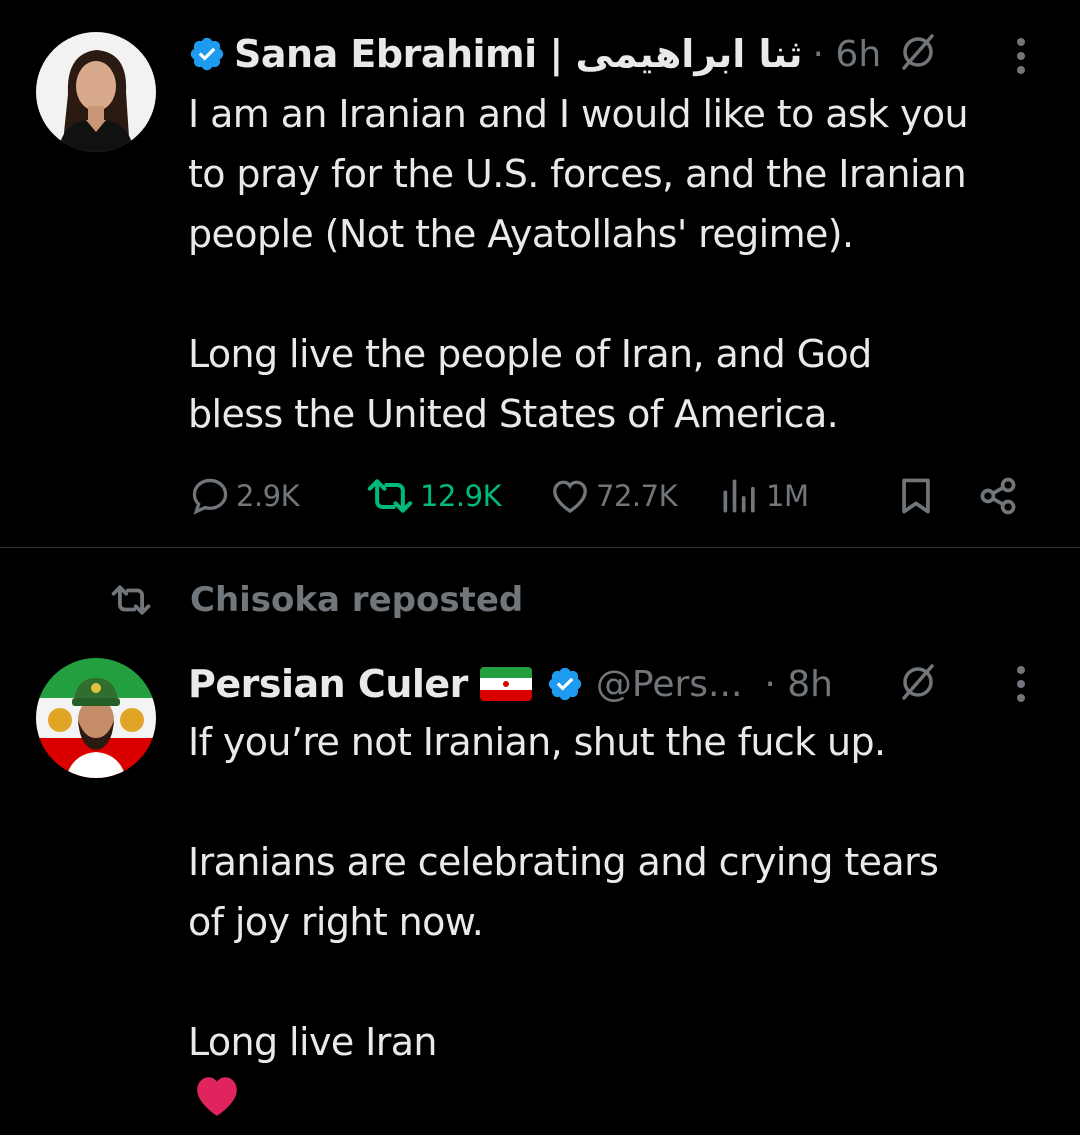 Image resolution: width=1080 pixels, height=1135 pixels. I want to click on text-line: of joy right now., so click(336, 922).